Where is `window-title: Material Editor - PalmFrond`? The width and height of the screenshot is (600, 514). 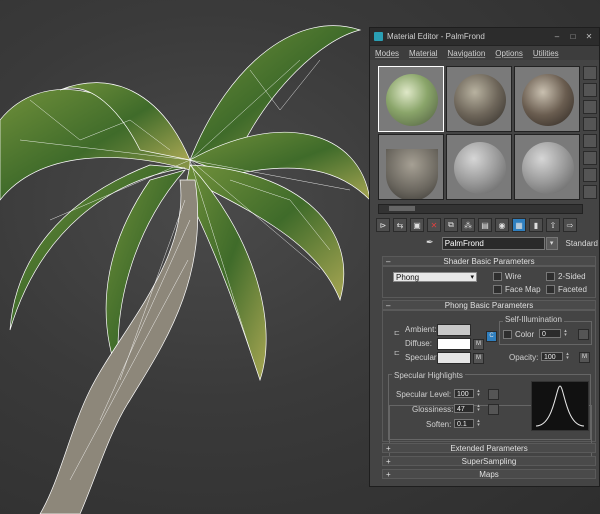
window-title: Material Editor - PalmFrond is located at coordinates (436, 36).